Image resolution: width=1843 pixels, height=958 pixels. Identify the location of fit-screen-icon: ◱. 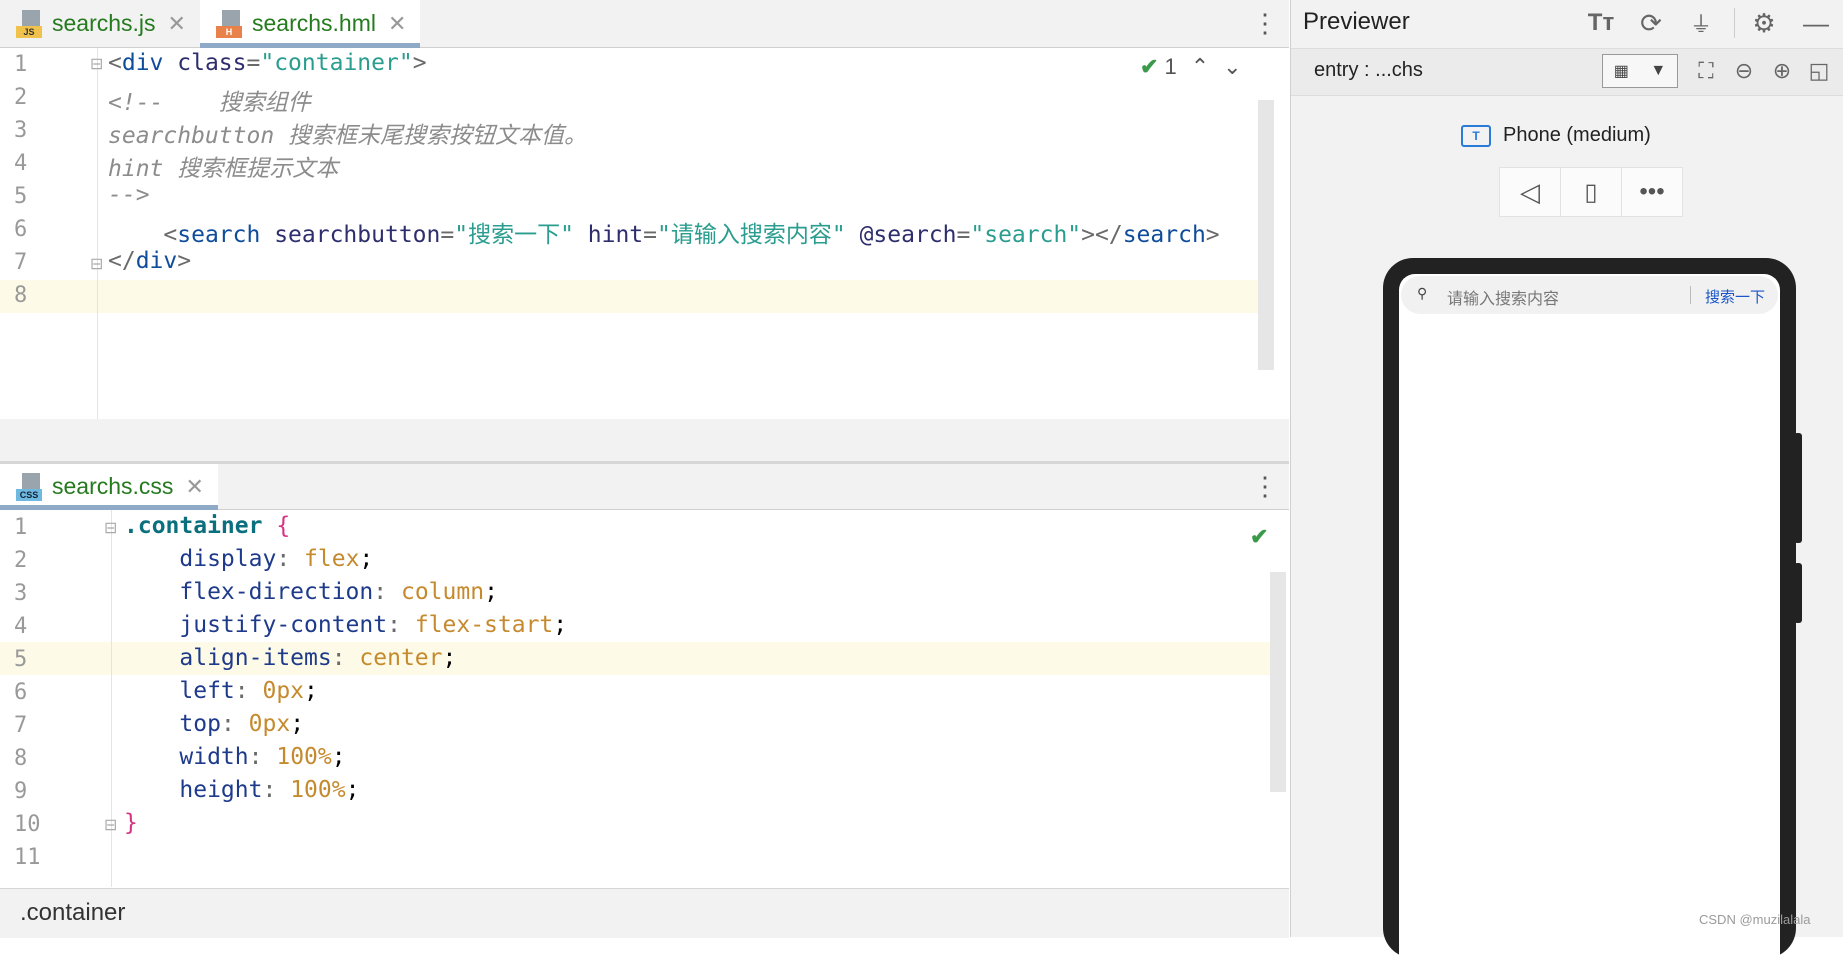
(1819, 71).